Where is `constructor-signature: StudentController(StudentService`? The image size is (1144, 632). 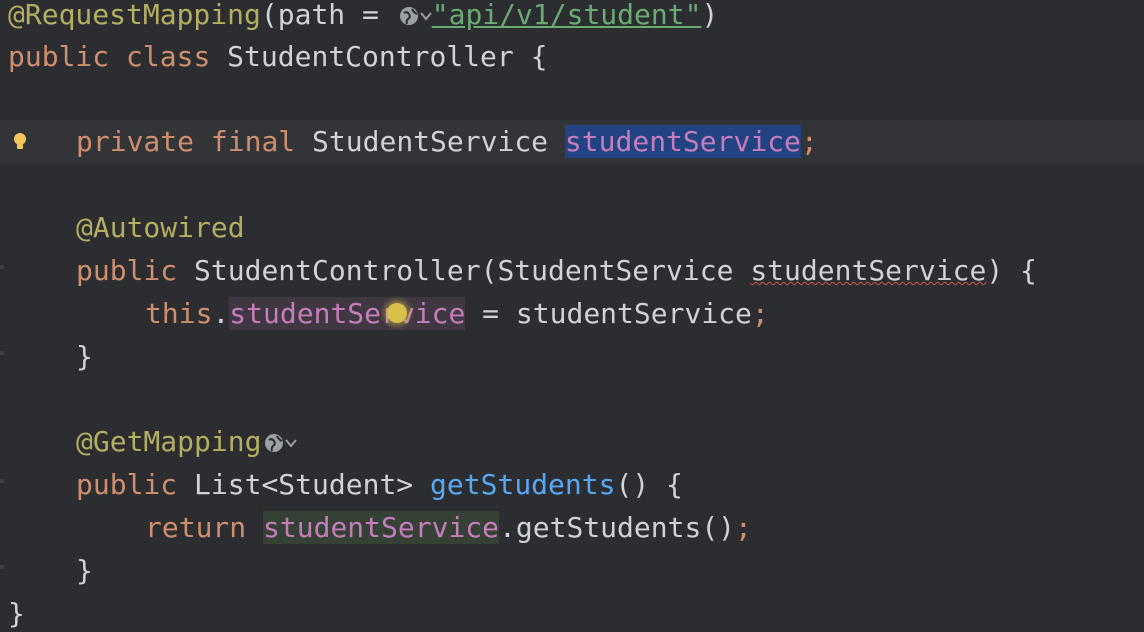 constructor-signature: StudentController(StudentService is located at coordinates (472, 270).